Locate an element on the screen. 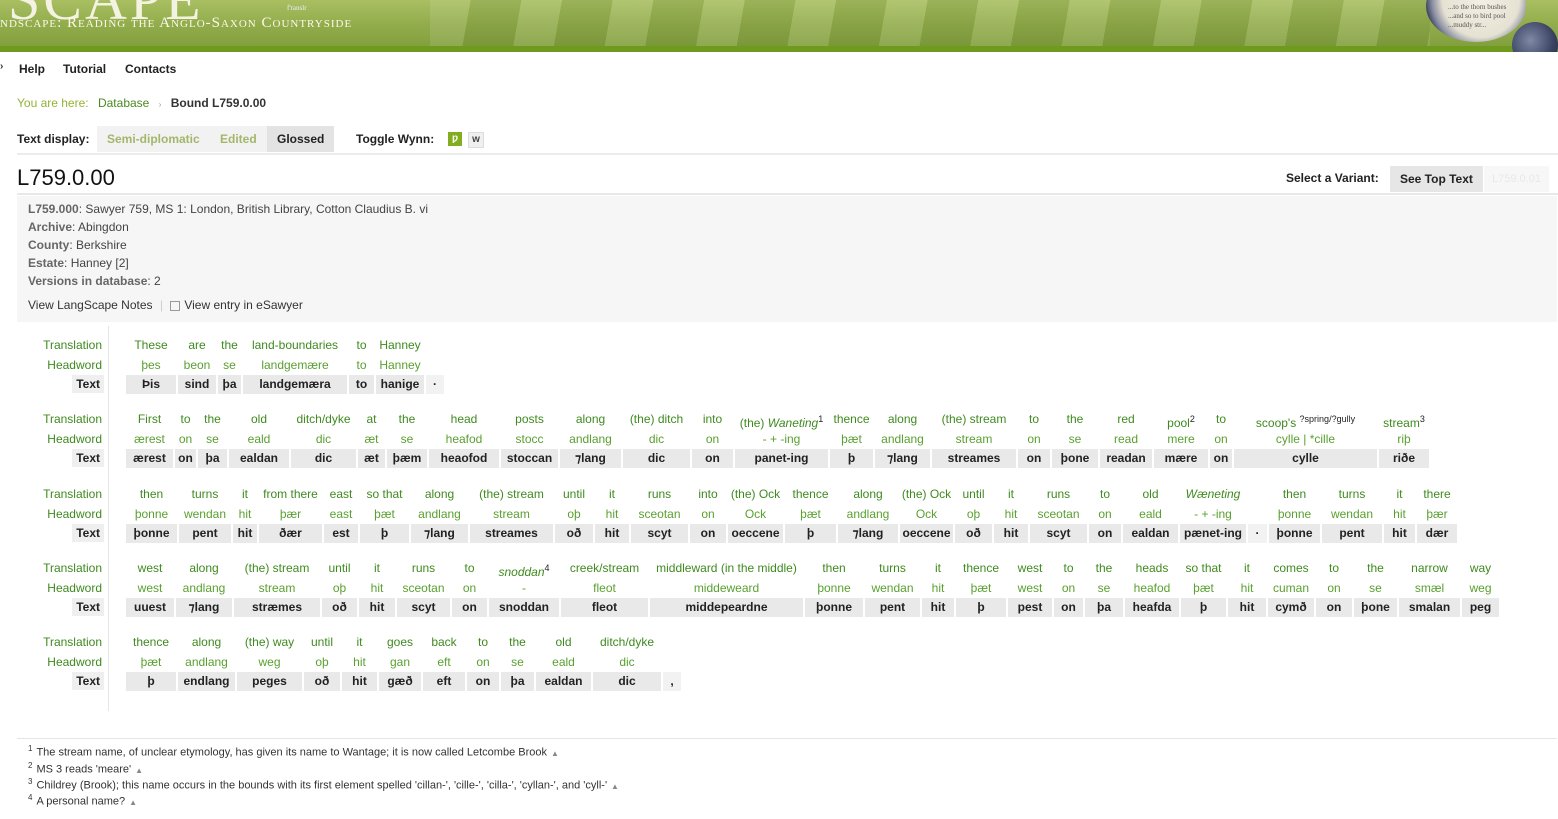 Image resolution: width=1558 pixels, height=819 pixels. token-text: pest is located at coordinates (1030, 607).